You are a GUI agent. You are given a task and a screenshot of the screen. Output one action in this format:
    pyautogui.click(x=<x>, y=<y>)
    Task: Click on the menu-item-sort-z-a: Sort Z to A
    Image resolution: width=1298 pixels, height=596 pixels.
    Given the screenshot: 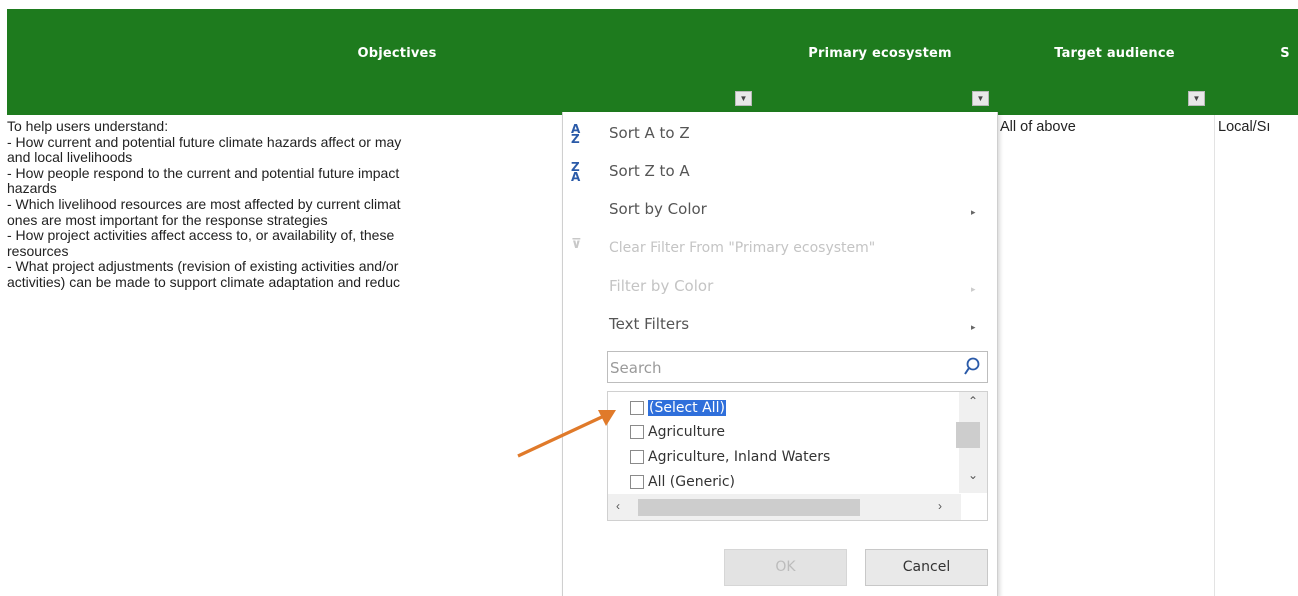 What is the action you would take?
    pyautogui.click(x=649, y=171)
    